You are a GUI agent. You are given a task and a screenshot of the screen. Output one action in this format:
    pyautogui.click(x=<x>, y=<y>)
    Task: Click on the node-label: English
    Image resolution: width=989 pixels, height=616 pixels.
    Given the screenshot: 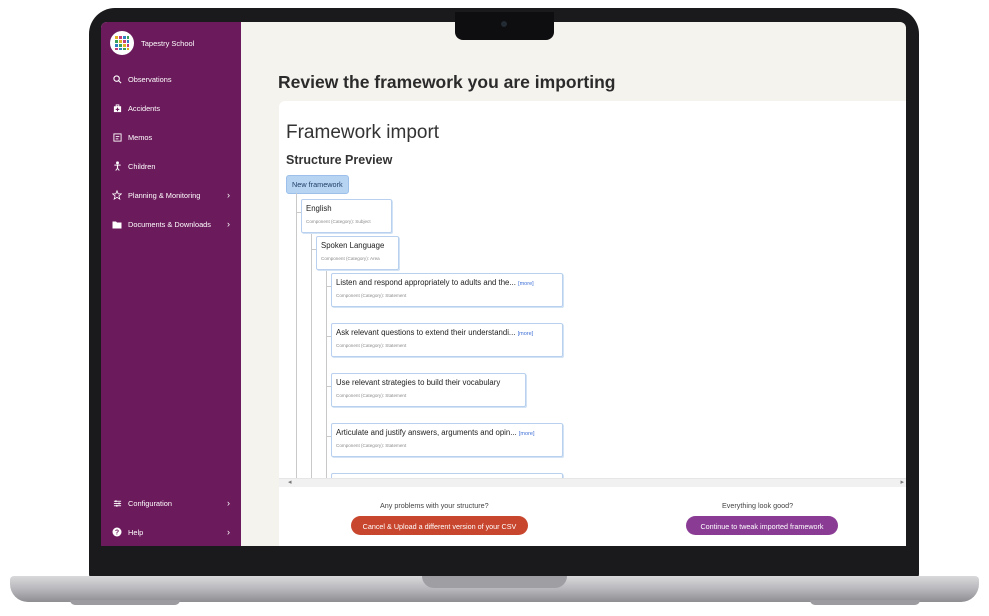 What is the action you would take?
    pyautogui.click(x=319, y=208)
    